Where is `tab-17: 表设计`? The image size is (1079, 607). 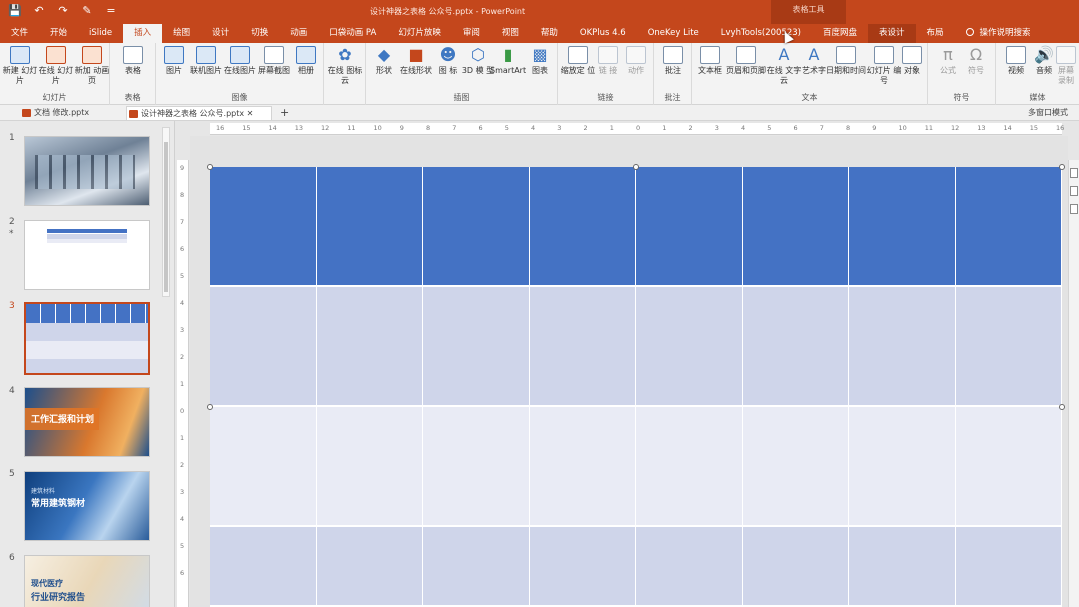 tab-17: 表设计 is located at coordinates (892, 33).